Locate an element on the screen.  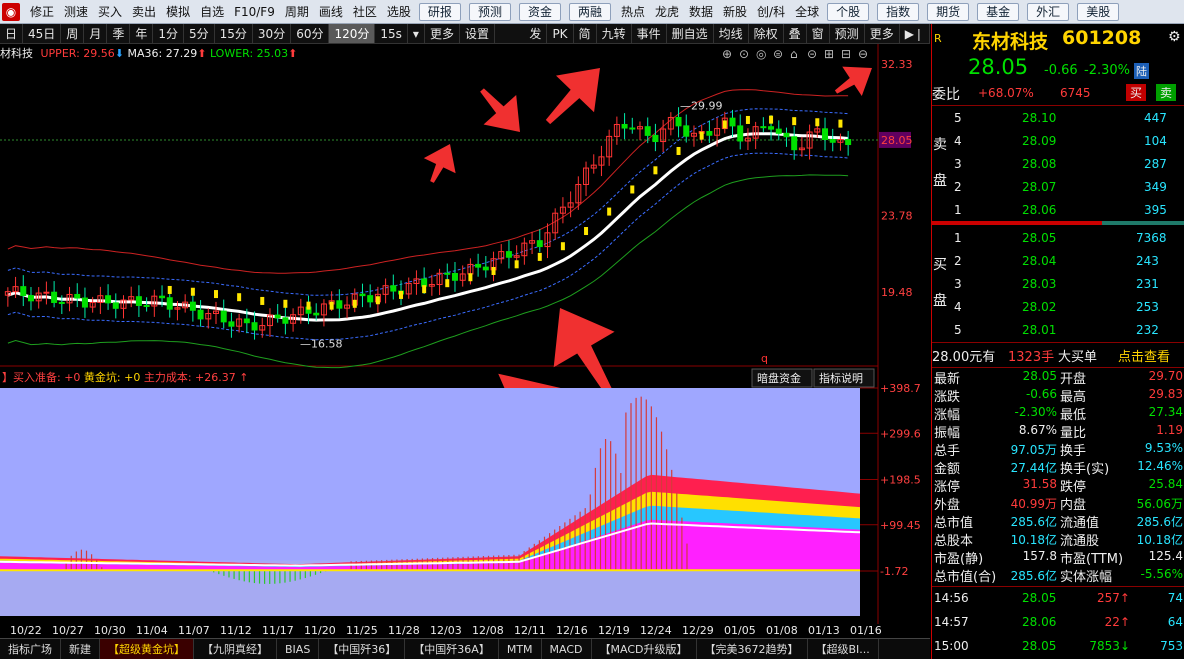
menu-button-0: 研报 is located at coordinates (439, 12).